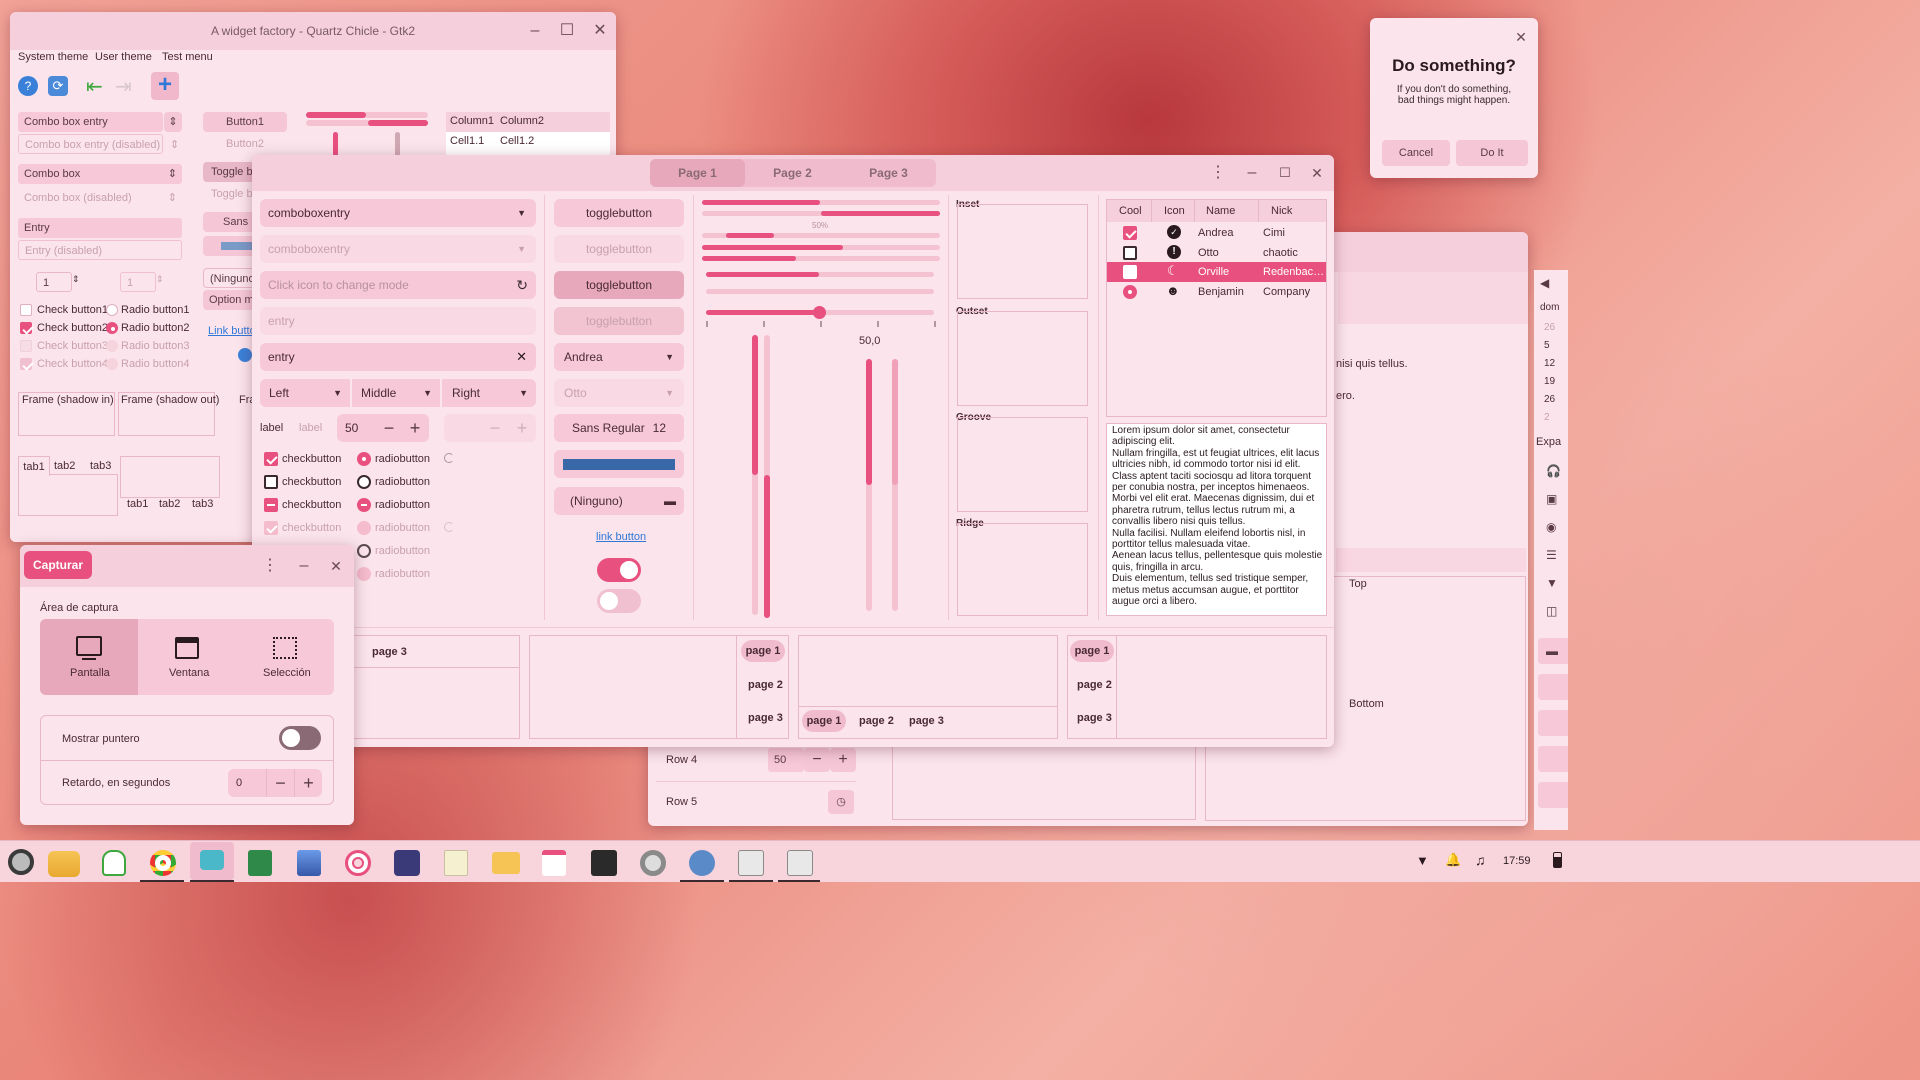  What do you see at coordinates (58, 86) in the screenshot?
I see `refresh-icon: ⟳` at bounding box center [58, 86].